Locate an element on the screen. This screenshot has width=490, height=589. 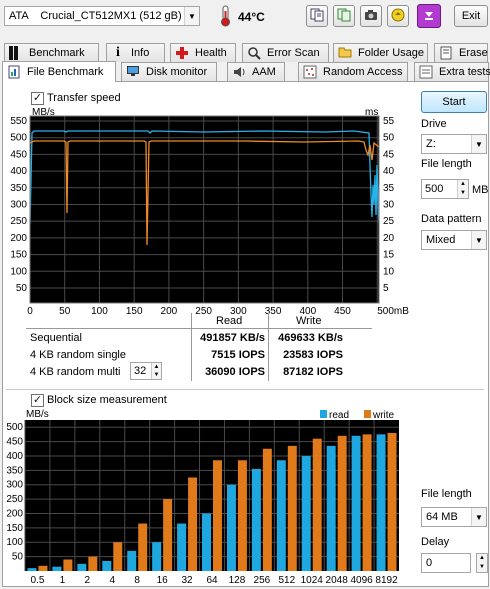
x-tick-label: 1024 is located at coordinates (312, 580).